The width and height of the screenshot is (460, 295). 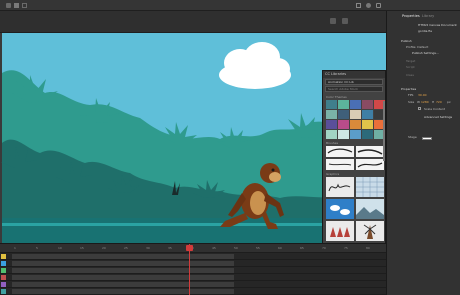 I want to click on timeline-panel: 15101520253035404550556065707580, so click(x=193, y=269).